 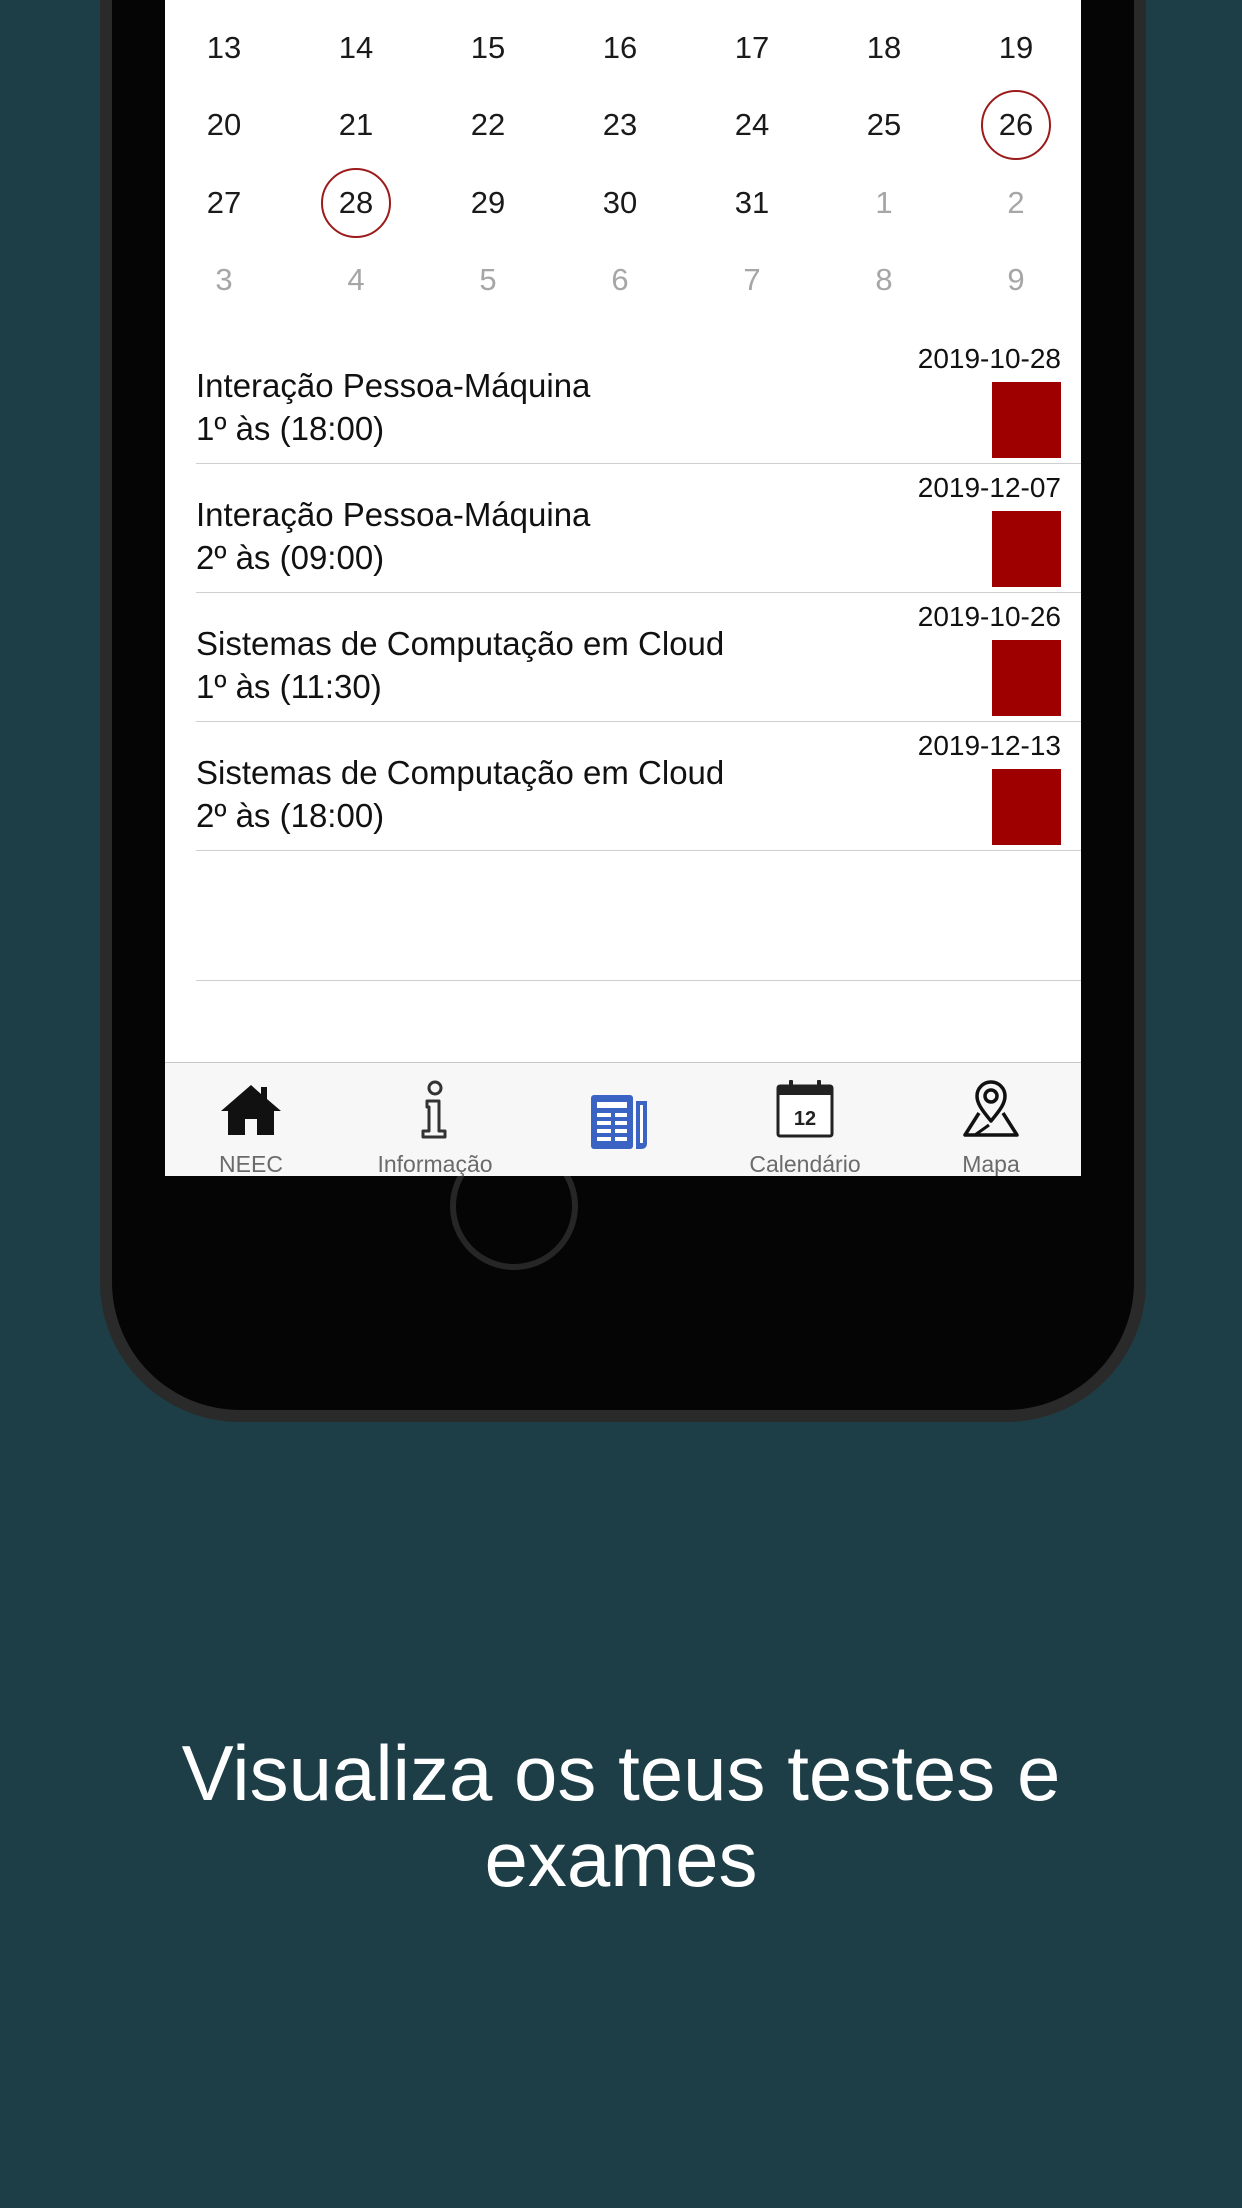 I want to click on calendar-day-marked: 28, so click(x=356, y=203).